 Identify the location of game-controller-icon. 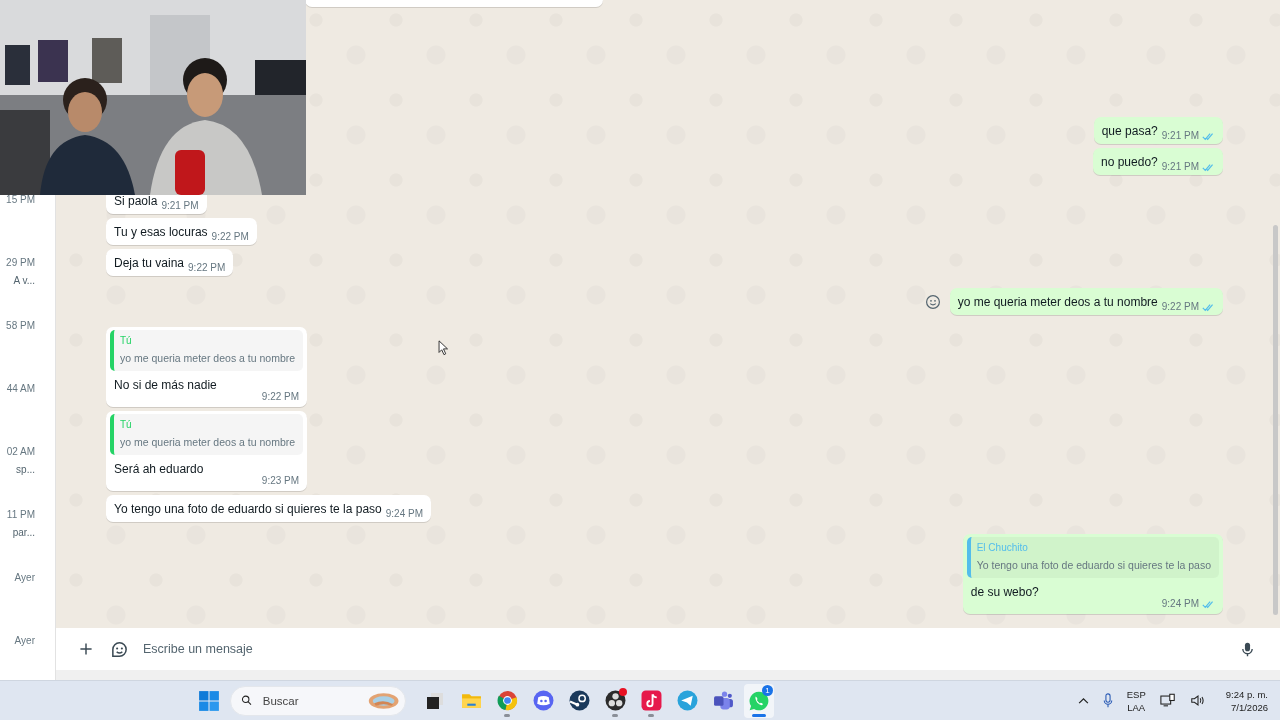
(543, 700).